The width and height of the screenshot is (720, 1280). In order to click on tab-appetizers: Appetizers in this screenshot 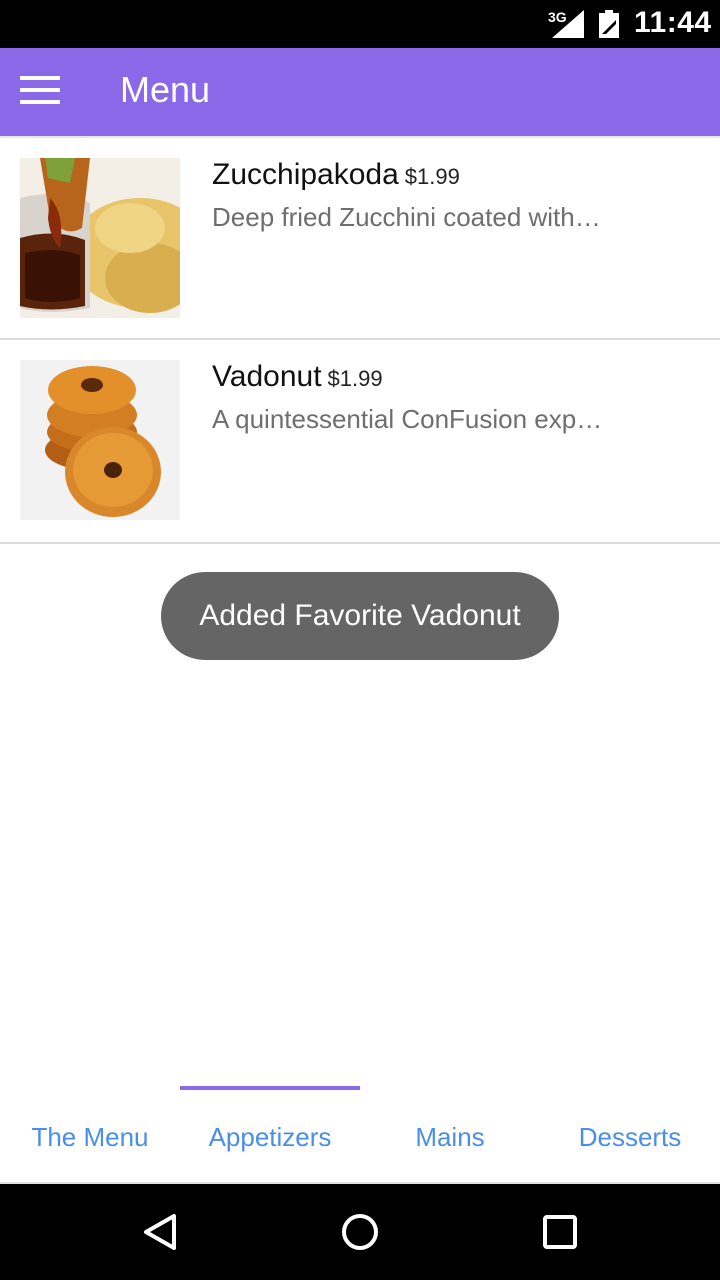, I will do `click(270, 1132)`.